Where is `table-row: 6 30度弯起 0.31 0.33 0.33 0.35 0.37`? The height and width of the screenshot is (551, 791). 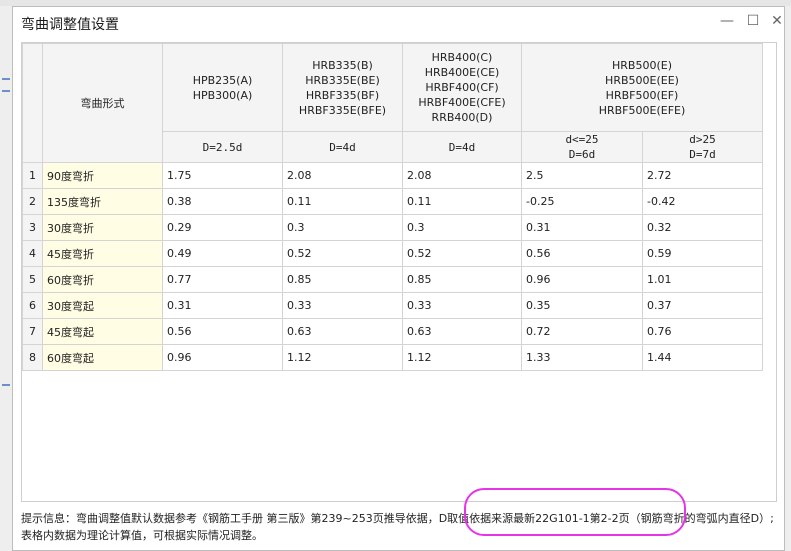
table-row: 6 30度弯起 0.31 0.33 0.33 0.35 0.37 is located at coordinates (392, 305).